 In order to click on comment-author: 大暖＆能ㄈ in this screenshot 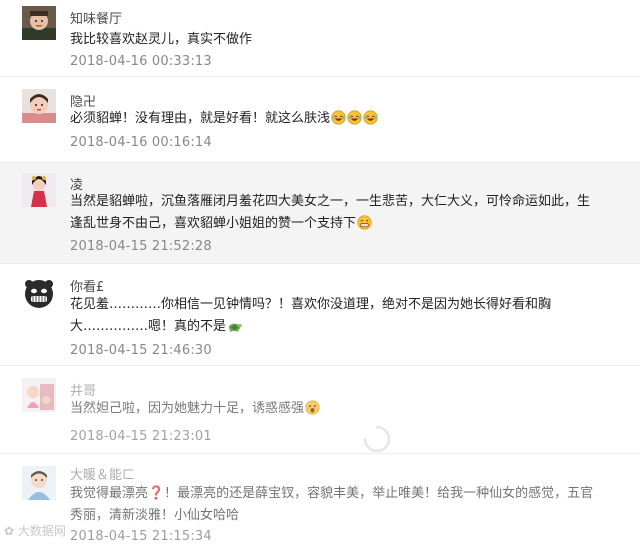, I will do `click(102, 473)`.